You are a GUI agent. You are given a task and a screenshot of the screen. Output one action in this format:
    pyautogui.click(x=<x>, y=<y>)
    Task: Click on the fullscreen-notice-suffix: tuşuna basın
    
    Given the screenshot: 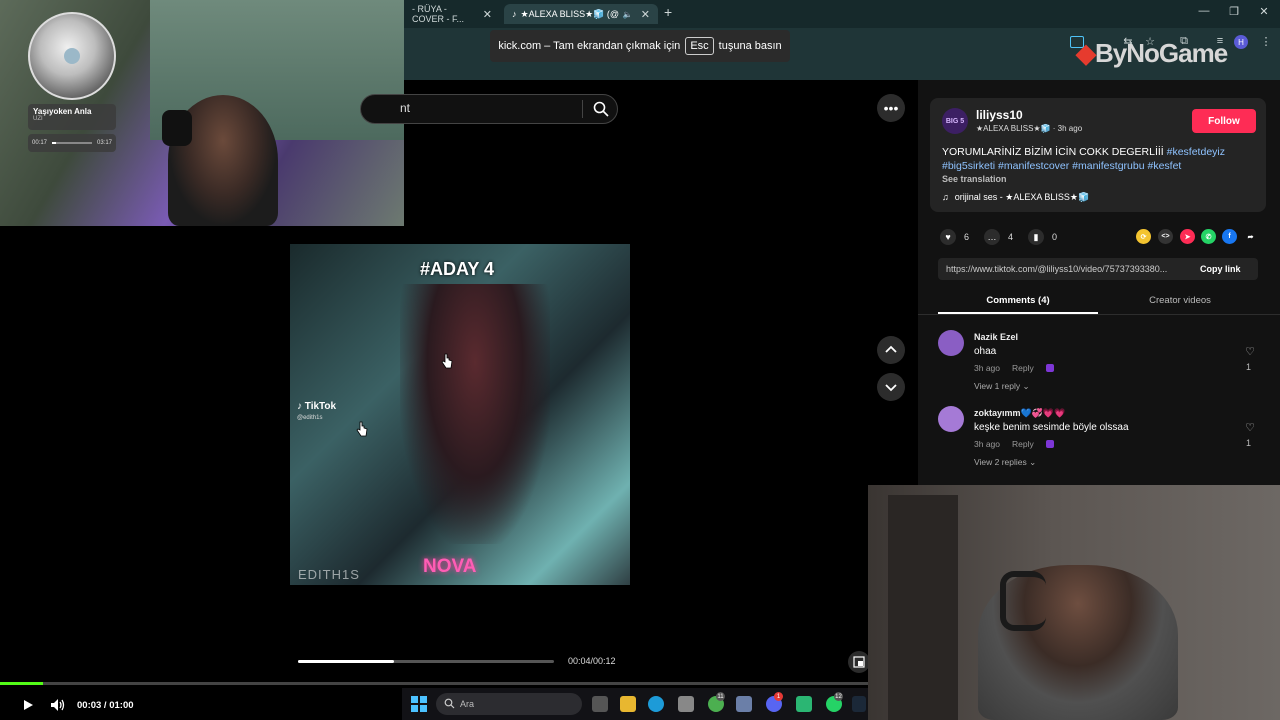 What is the action you would take?
    pyautogui.click(x=750, y=46)
    